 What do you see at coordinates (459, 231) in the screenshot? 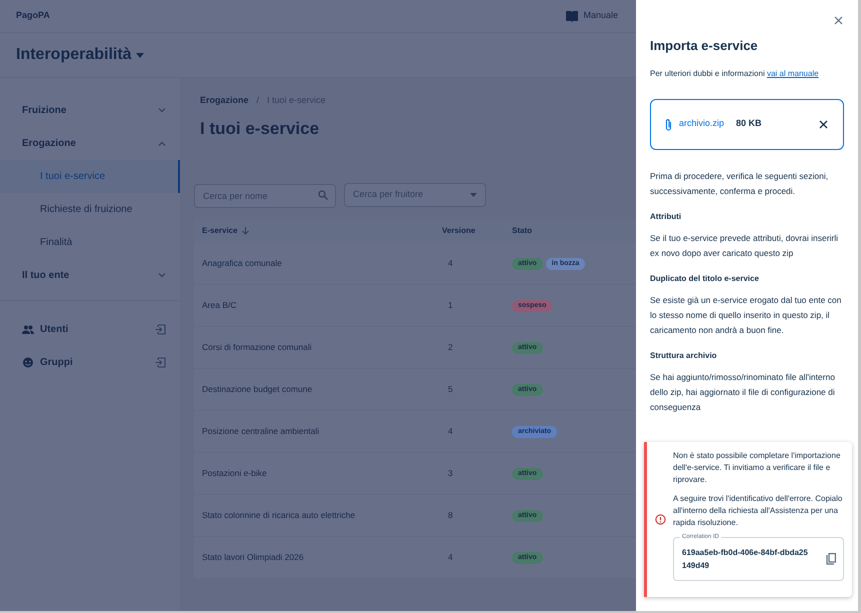
I see `column-header: Versione` at bounding box center [459, 231].